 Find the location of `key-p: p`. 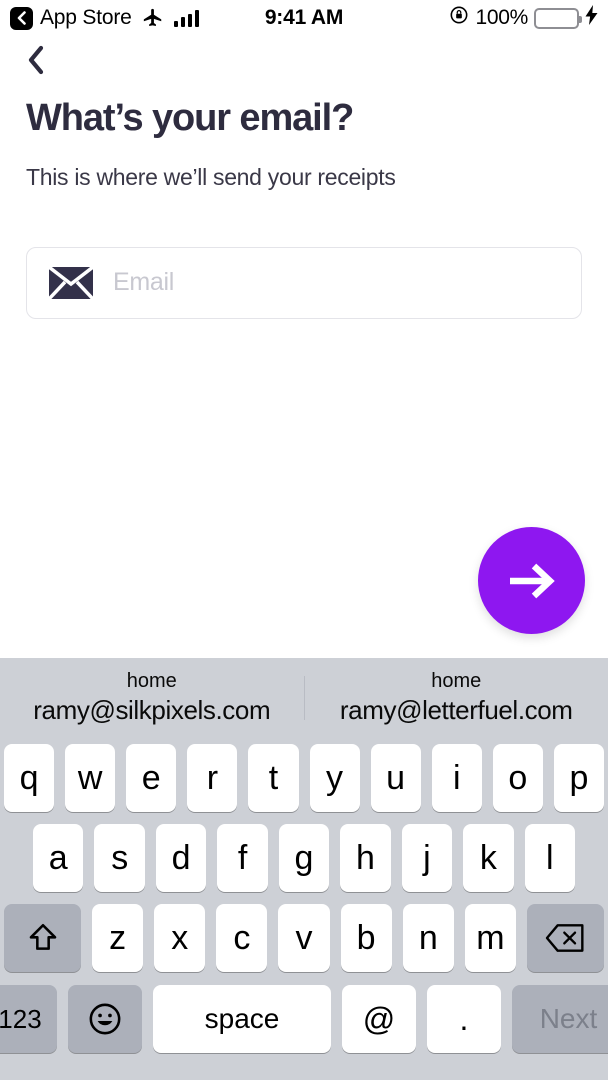

key-p: p is located at coordinates (578, 778).